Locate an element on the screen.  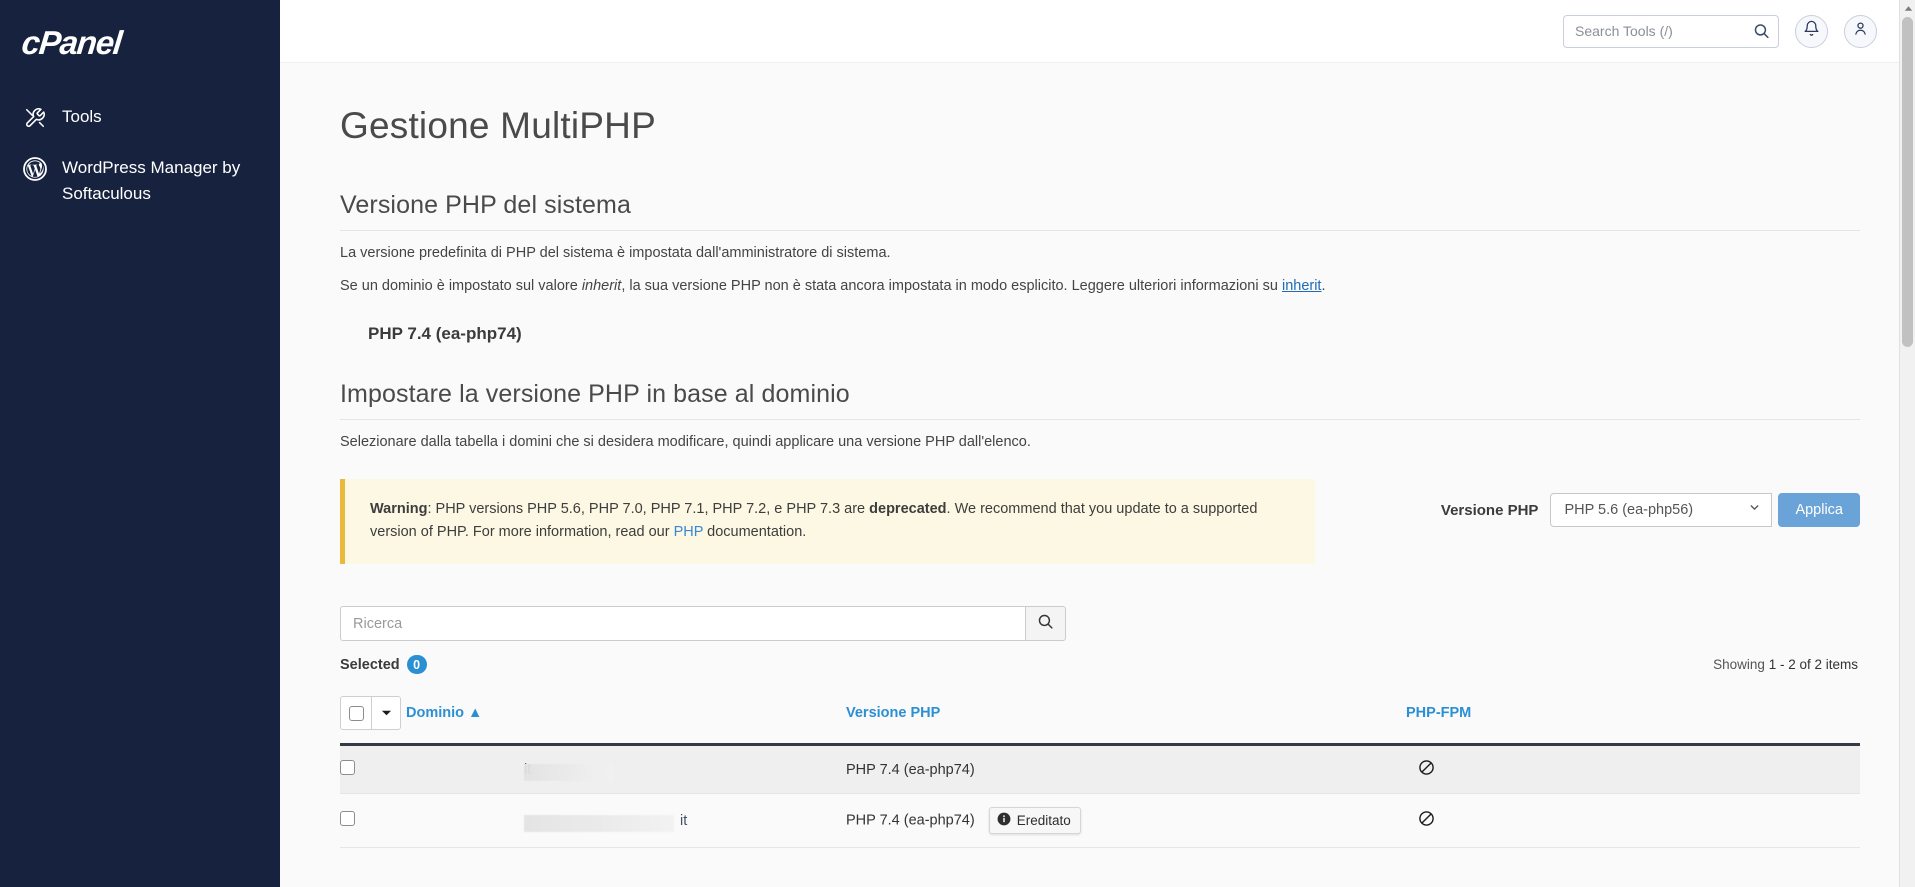
sidebar-item-label-tools: Tools is located at coordinates (82, 116).